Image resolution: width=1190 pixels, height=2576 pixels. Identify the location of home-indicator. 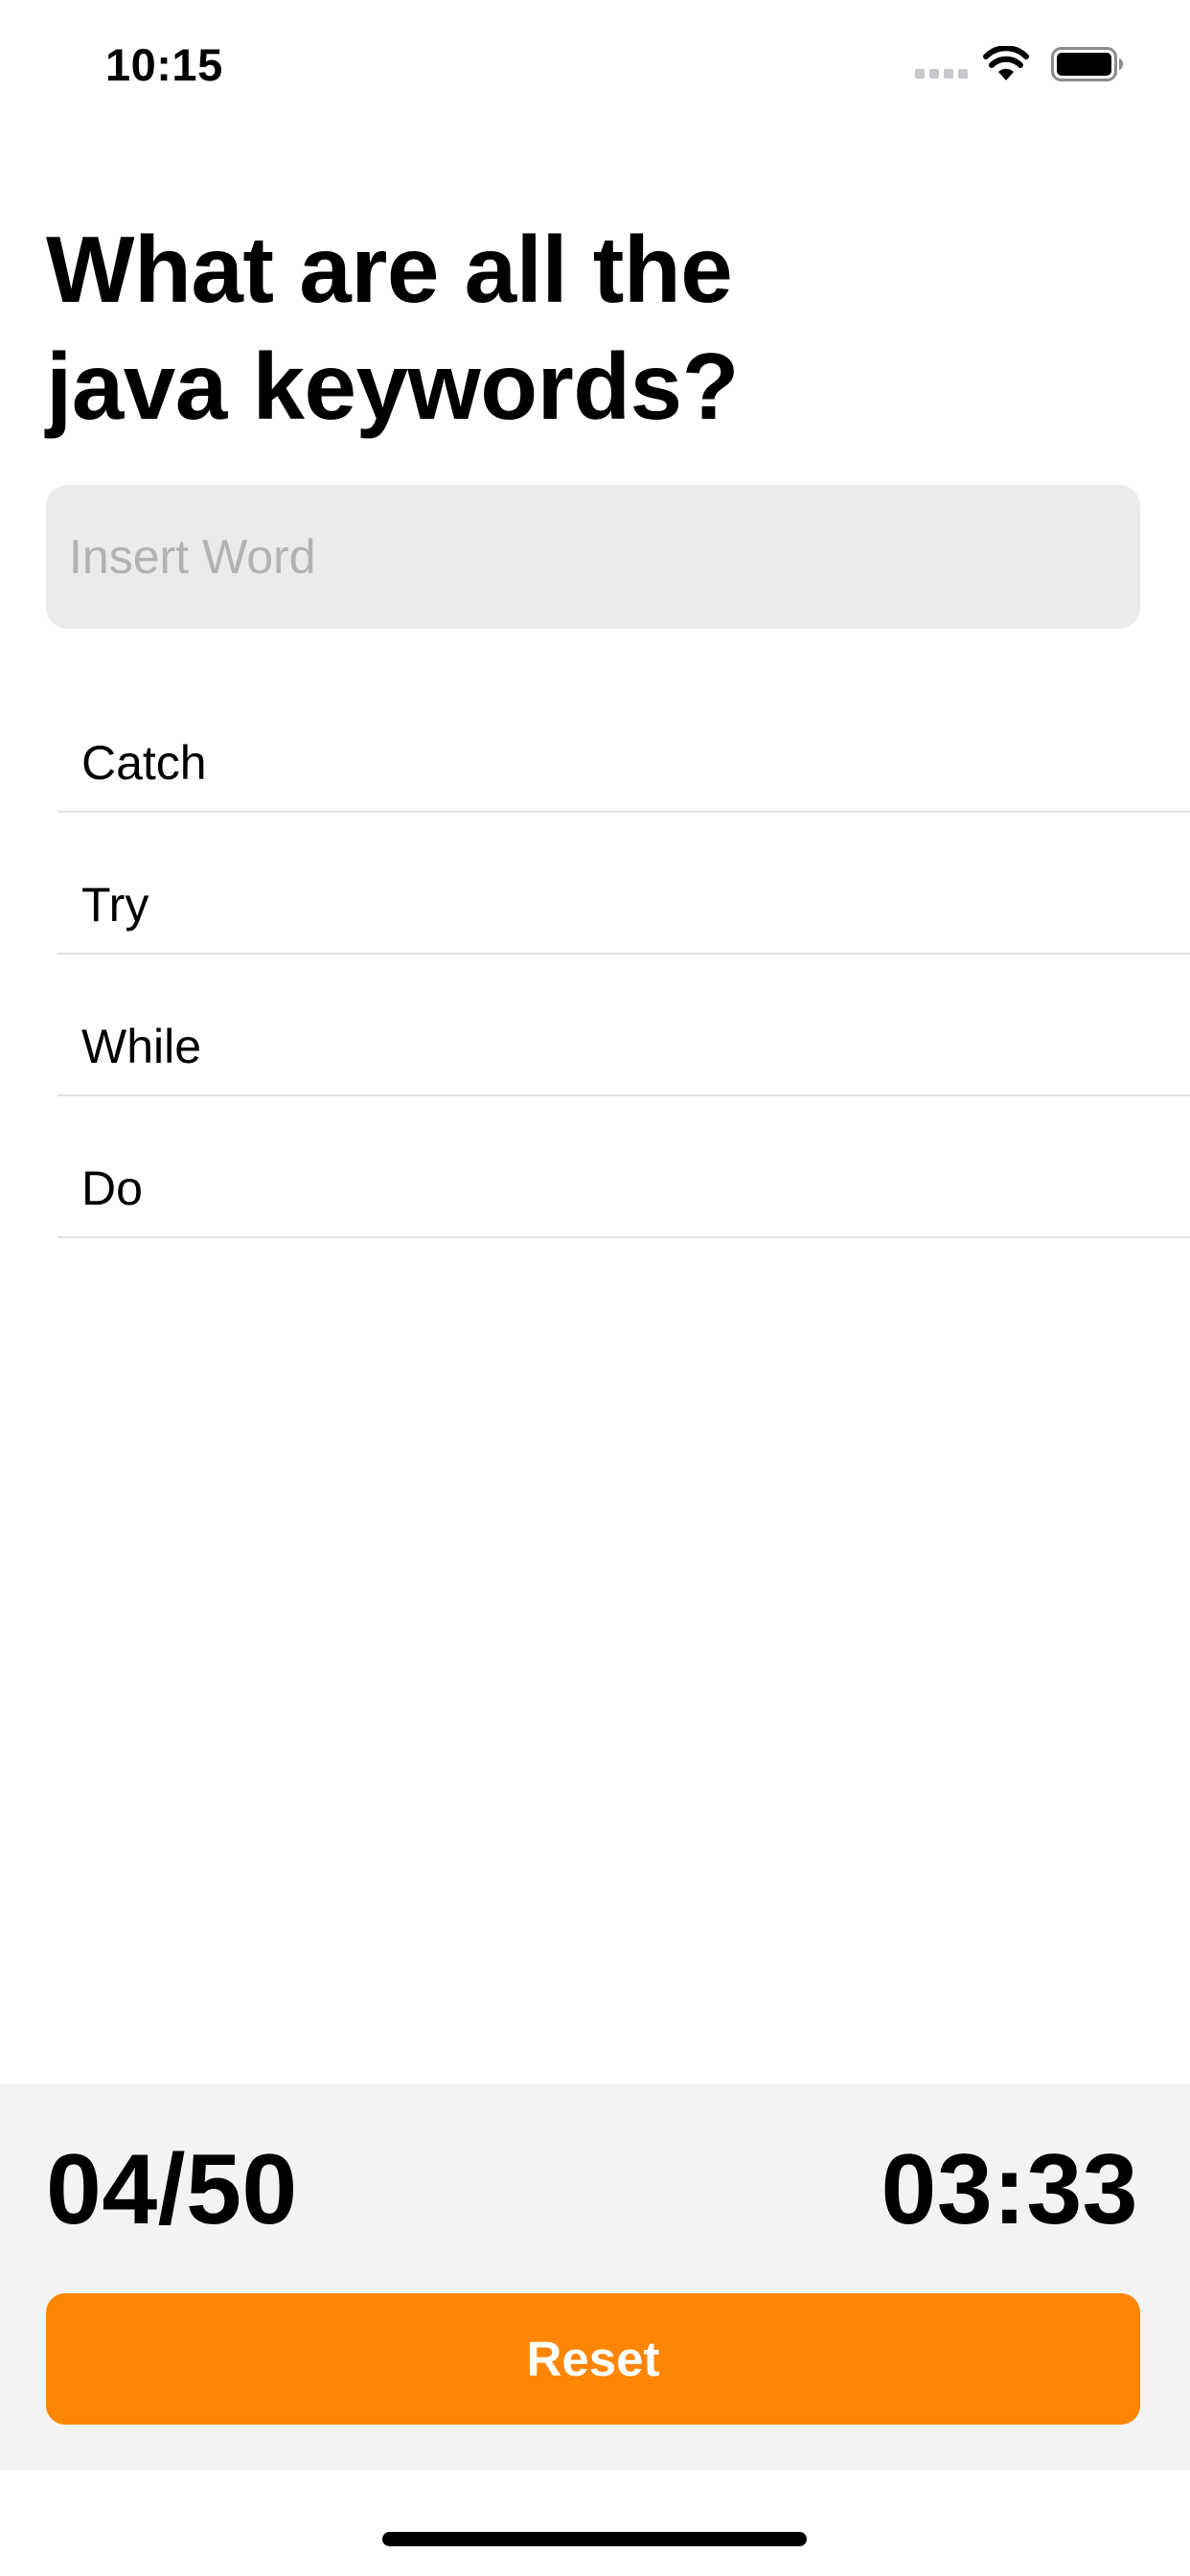
(594, 2539).